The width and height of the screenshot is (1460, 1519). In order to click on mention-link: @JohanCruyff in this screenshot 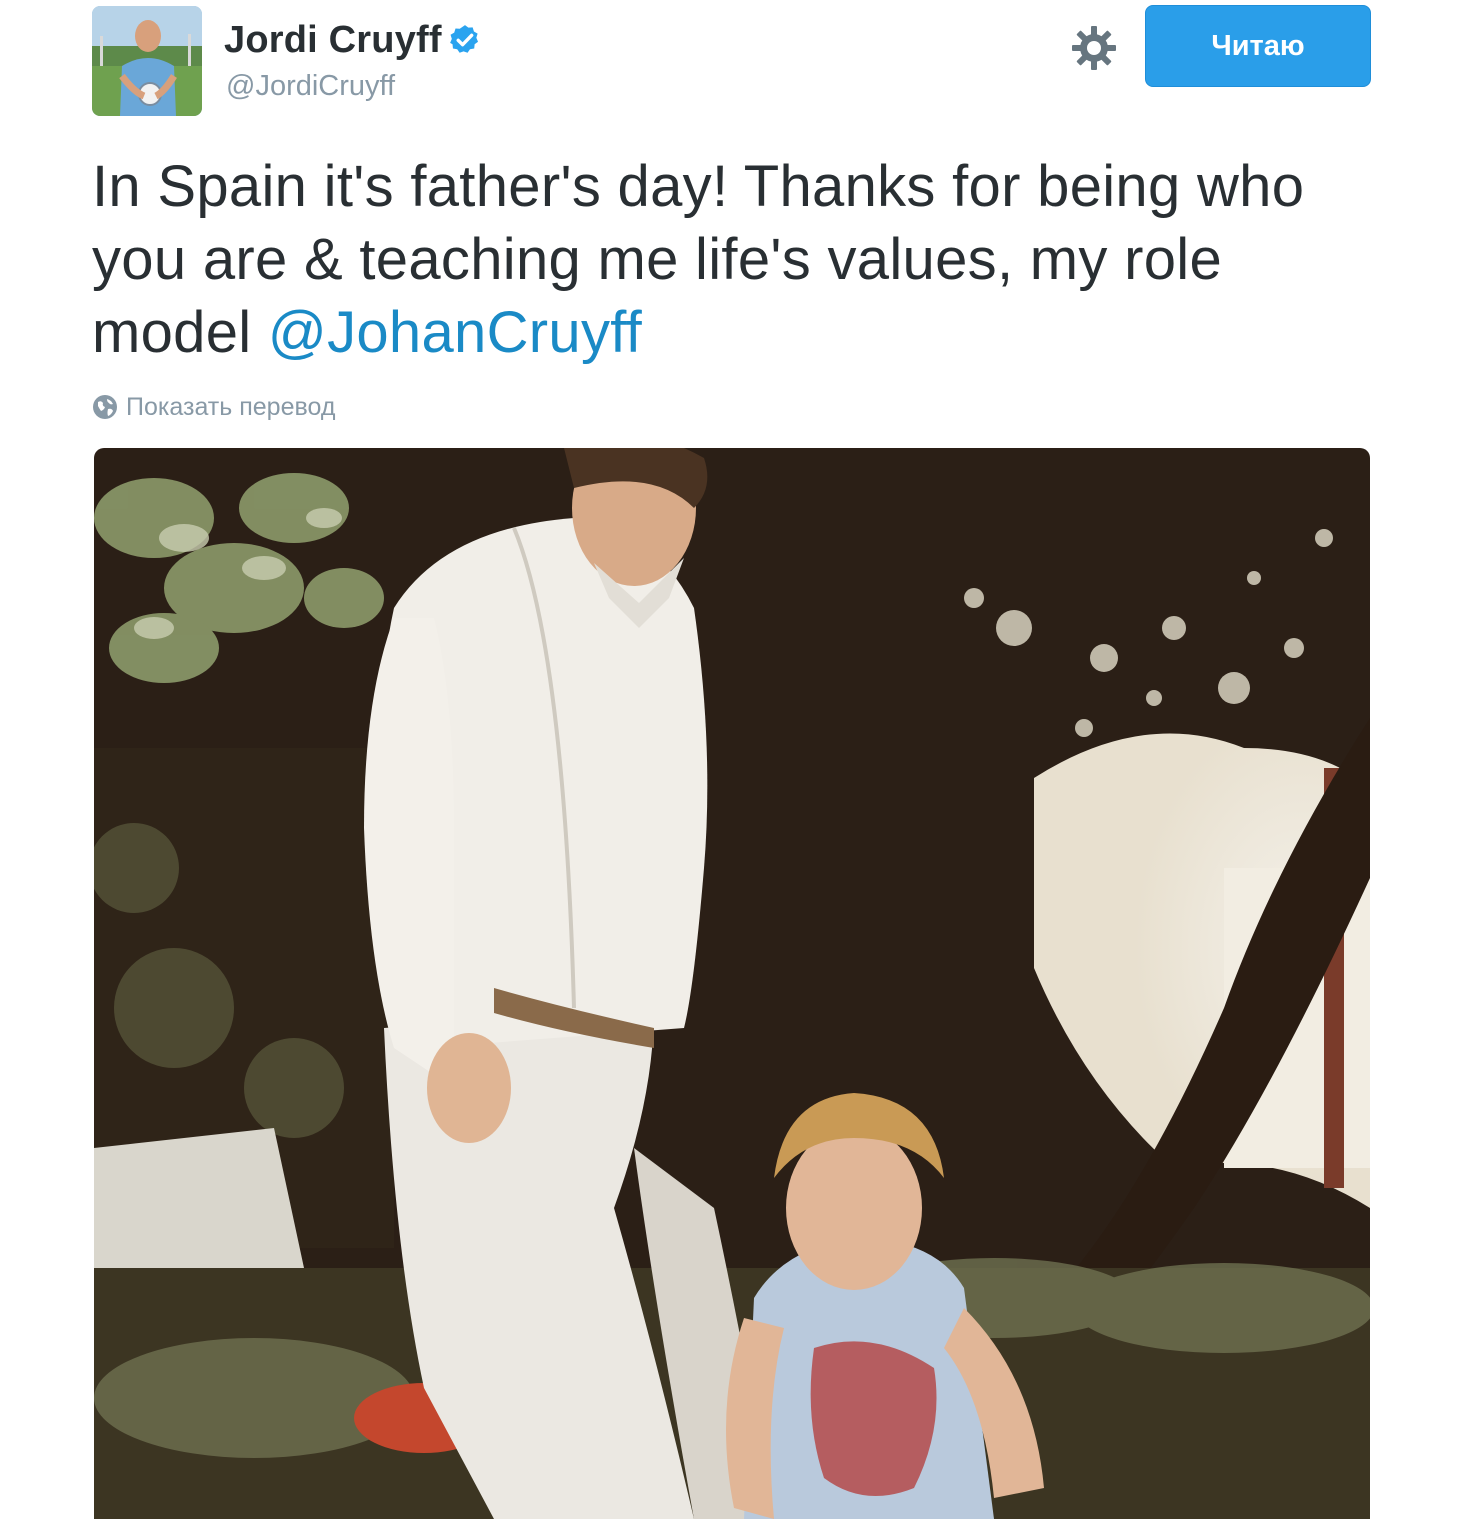, I will do `click(455, 332)`.